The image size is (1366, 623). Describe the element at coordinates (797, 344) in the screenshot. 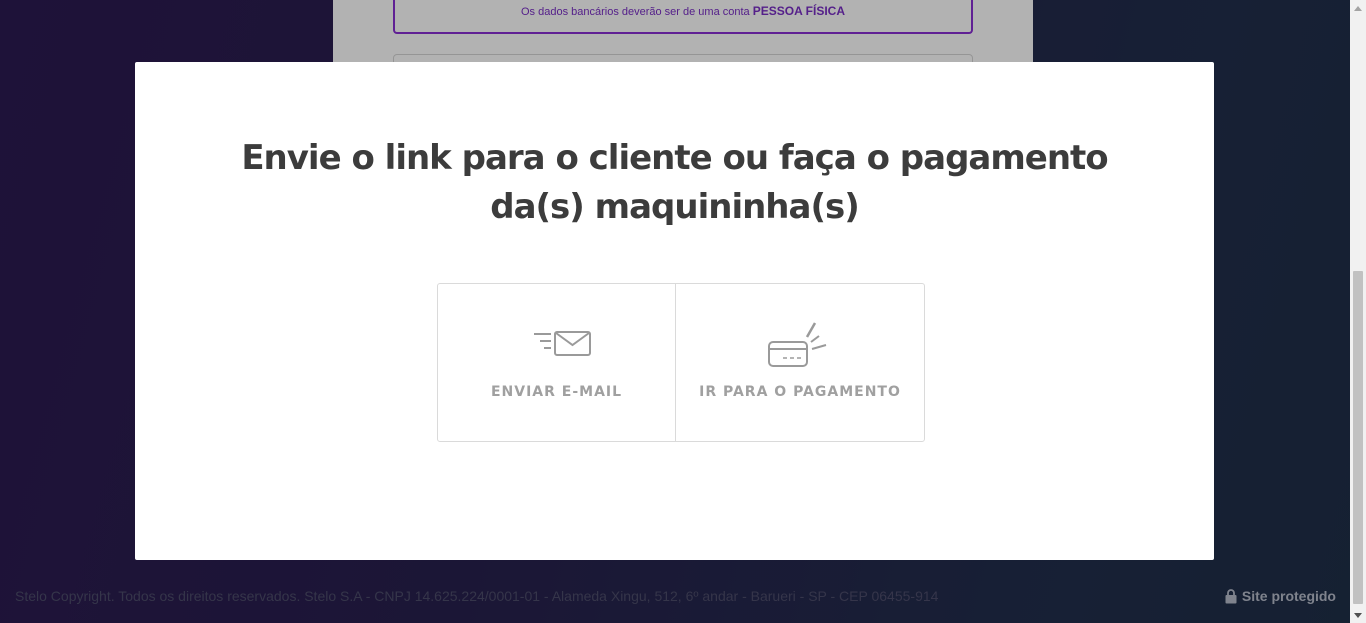

I see `credit-card-icon` at that location.